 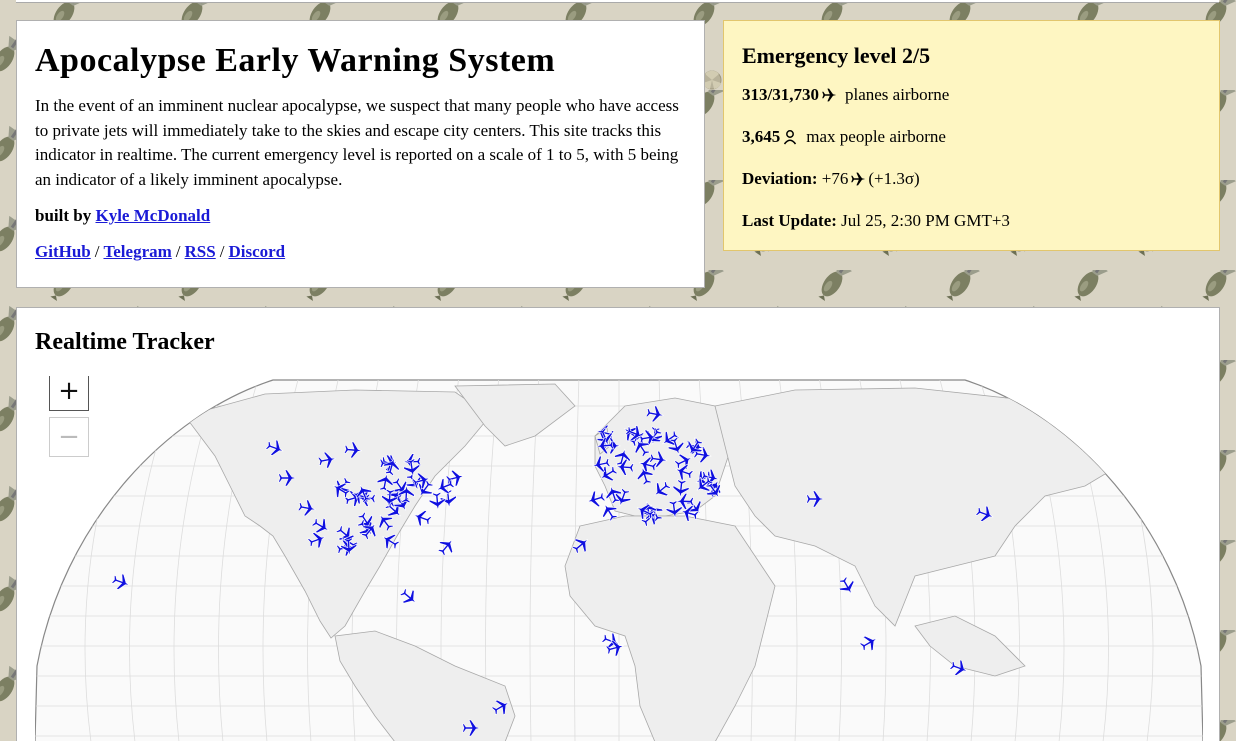 What do you see at coordinates (761, 136) in the screenshot?
I see `people-count: 3,645` at bounding box center [761, 136].